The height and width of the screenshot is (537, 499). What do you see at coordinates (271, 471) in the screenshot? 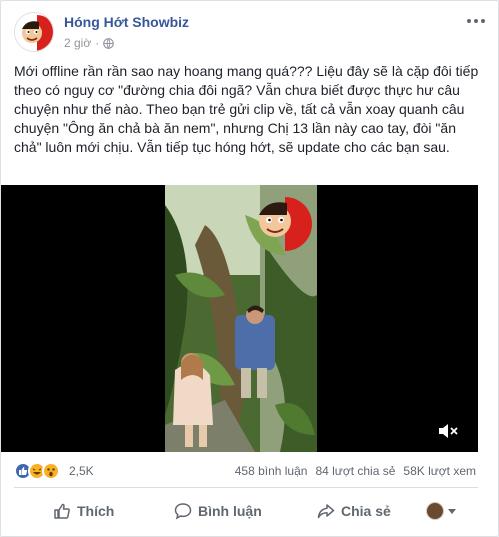
I see `comment-count: 458 bình luận` at bounding box center [271, 471].